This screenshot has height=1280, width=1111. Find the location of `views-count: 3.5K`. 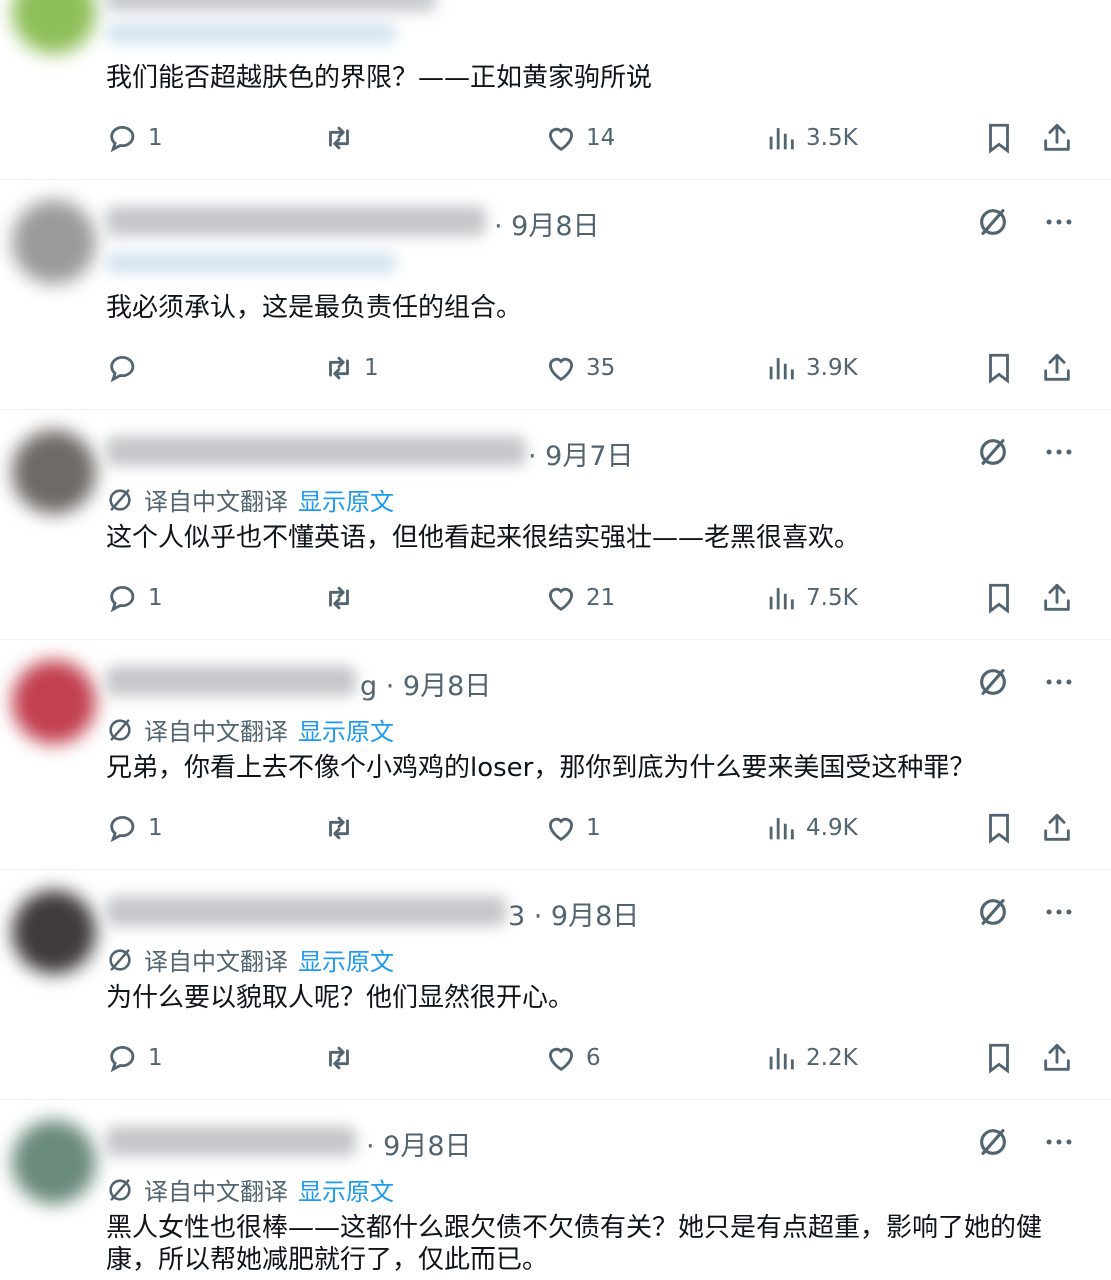

views-count: 3.5K is located at coordinates (832, 138).